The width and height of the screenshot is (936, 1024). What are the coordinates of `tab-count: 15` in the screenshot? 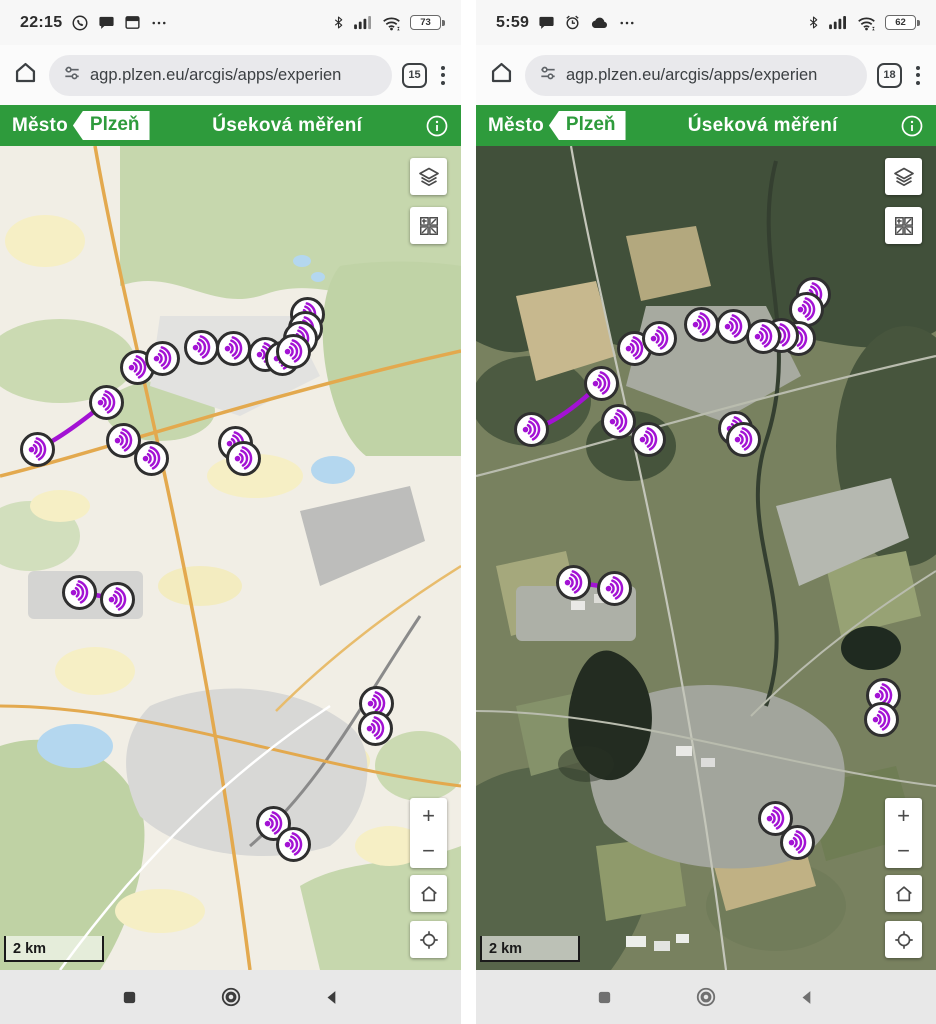 It's located at (414, 75).